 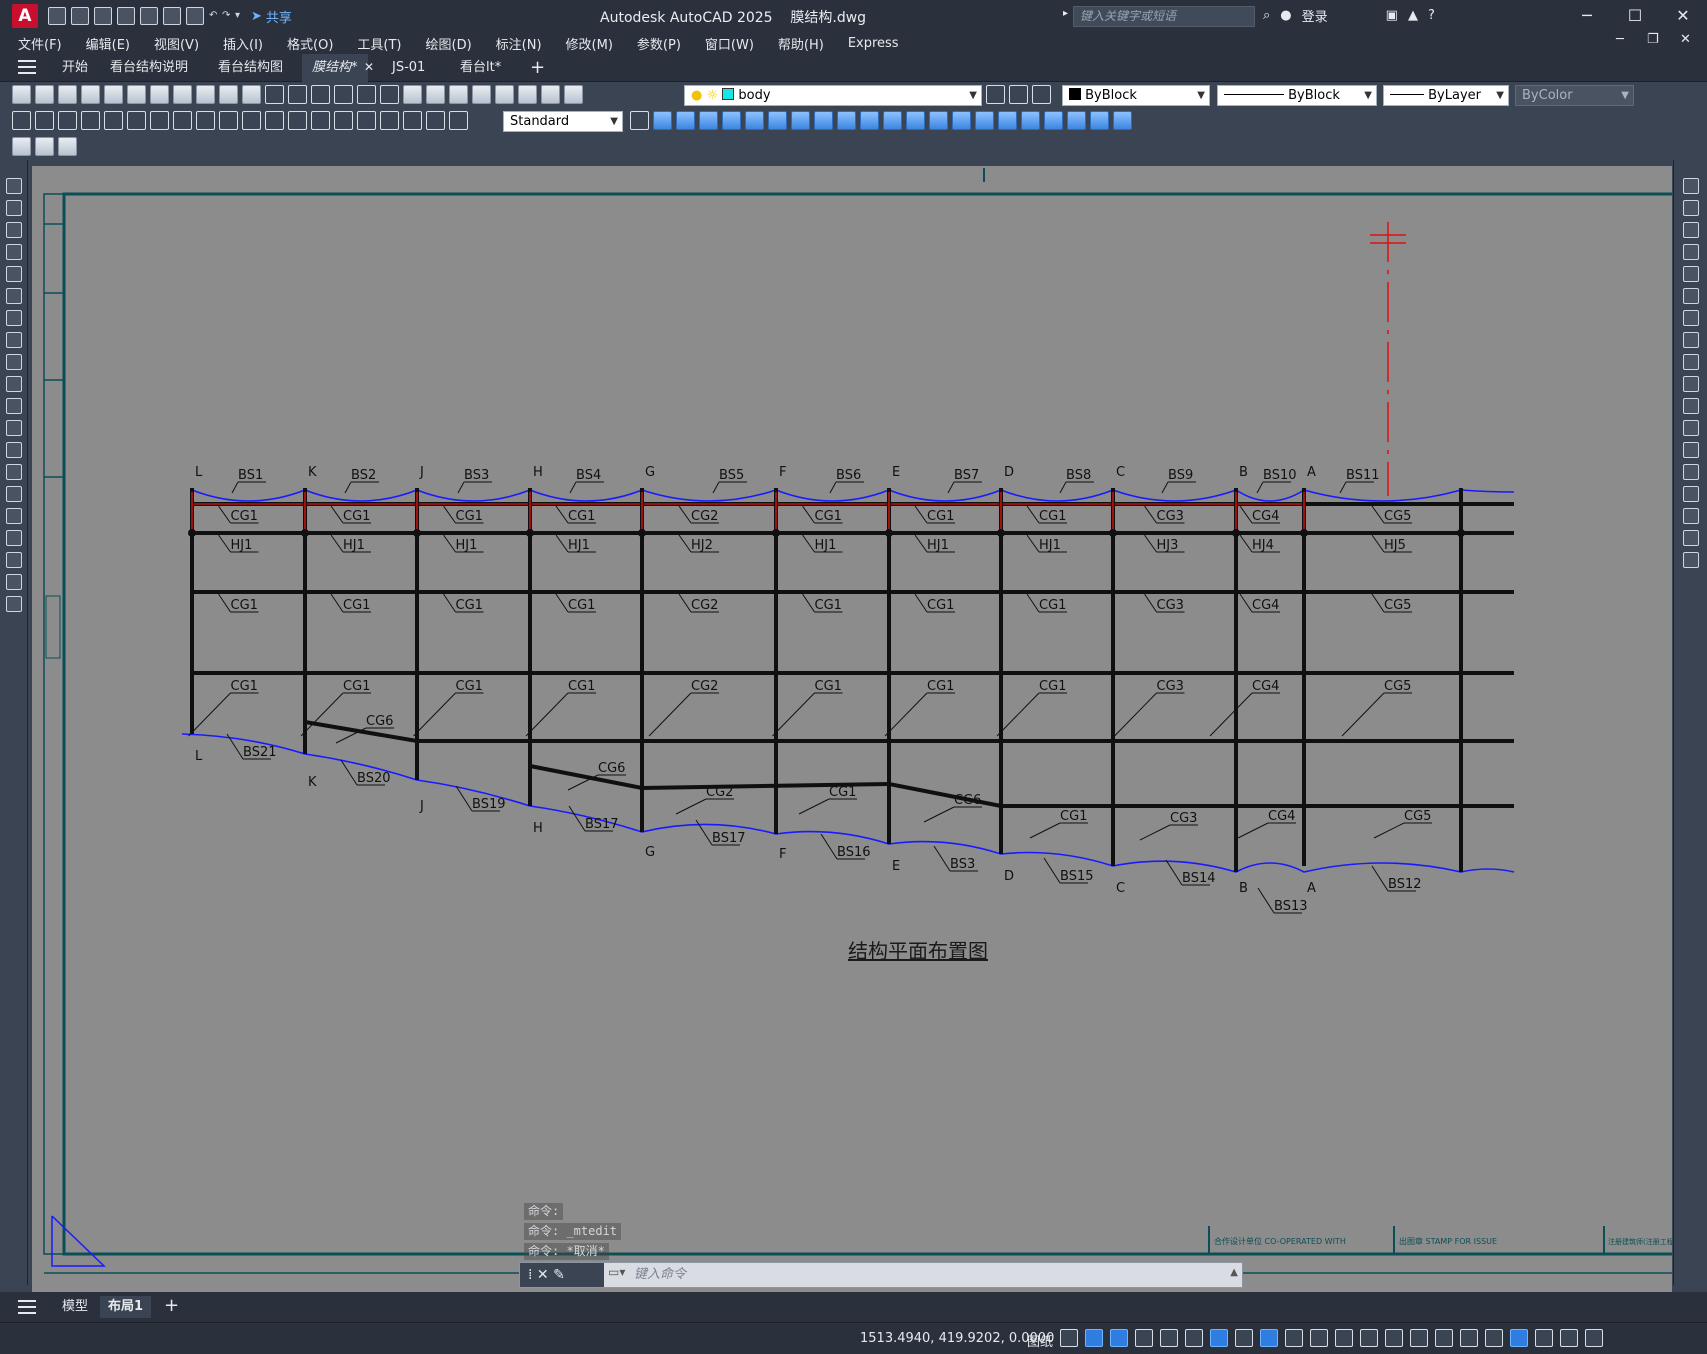 What do you see at coordinates (228, 120) in the screenshot?
I see `baseline-icon` at bounding box center [228, 120].